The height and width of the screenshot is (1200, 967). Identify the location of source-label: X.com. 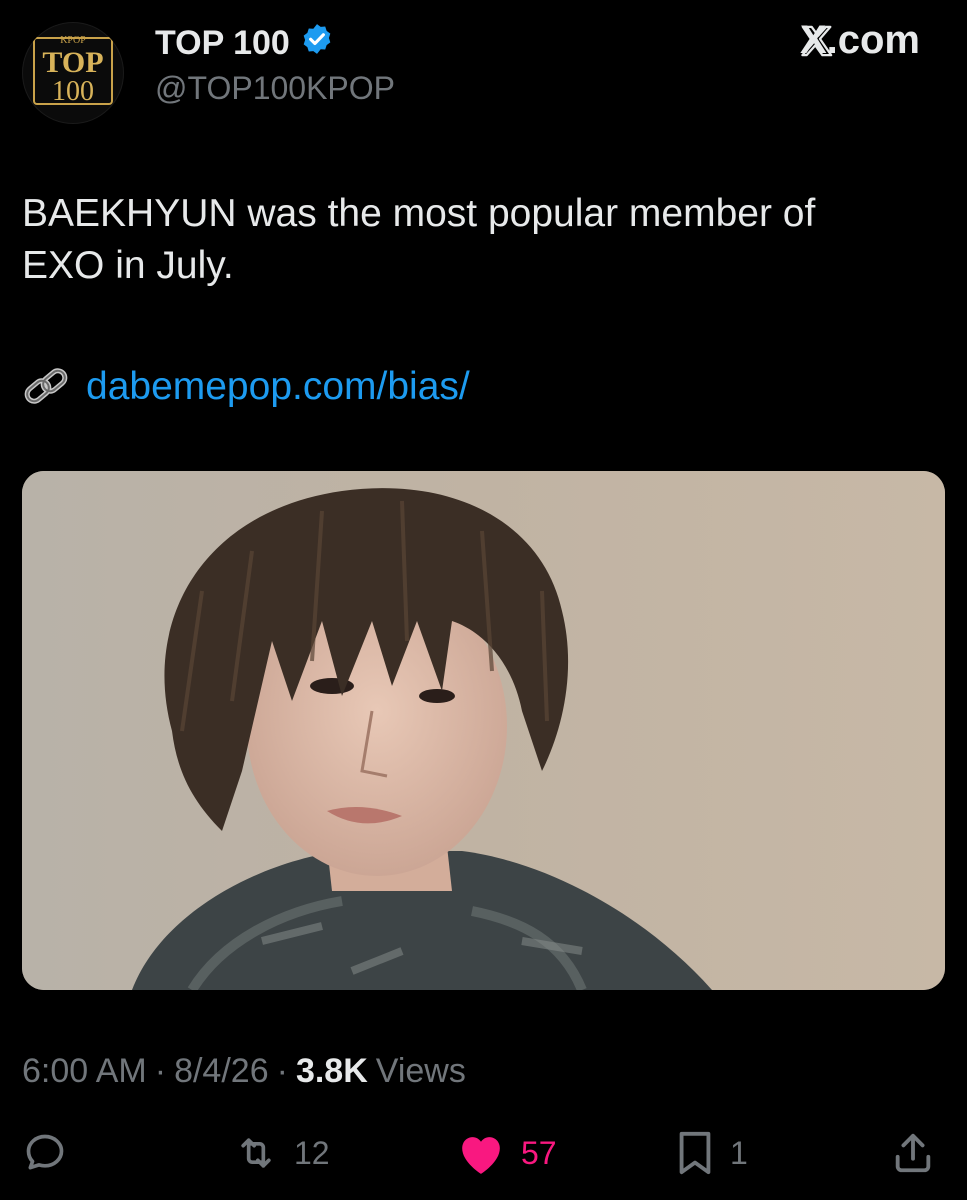
(860, 40).